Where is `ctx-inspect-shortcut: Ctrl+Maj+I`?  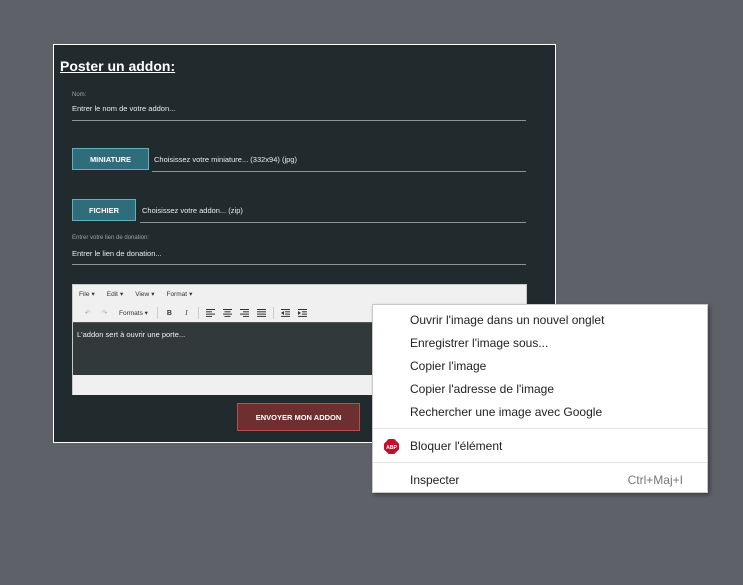 ctx-inspect-shortcut: Ctrl+Maj+I is located at coordinates (655, 480).